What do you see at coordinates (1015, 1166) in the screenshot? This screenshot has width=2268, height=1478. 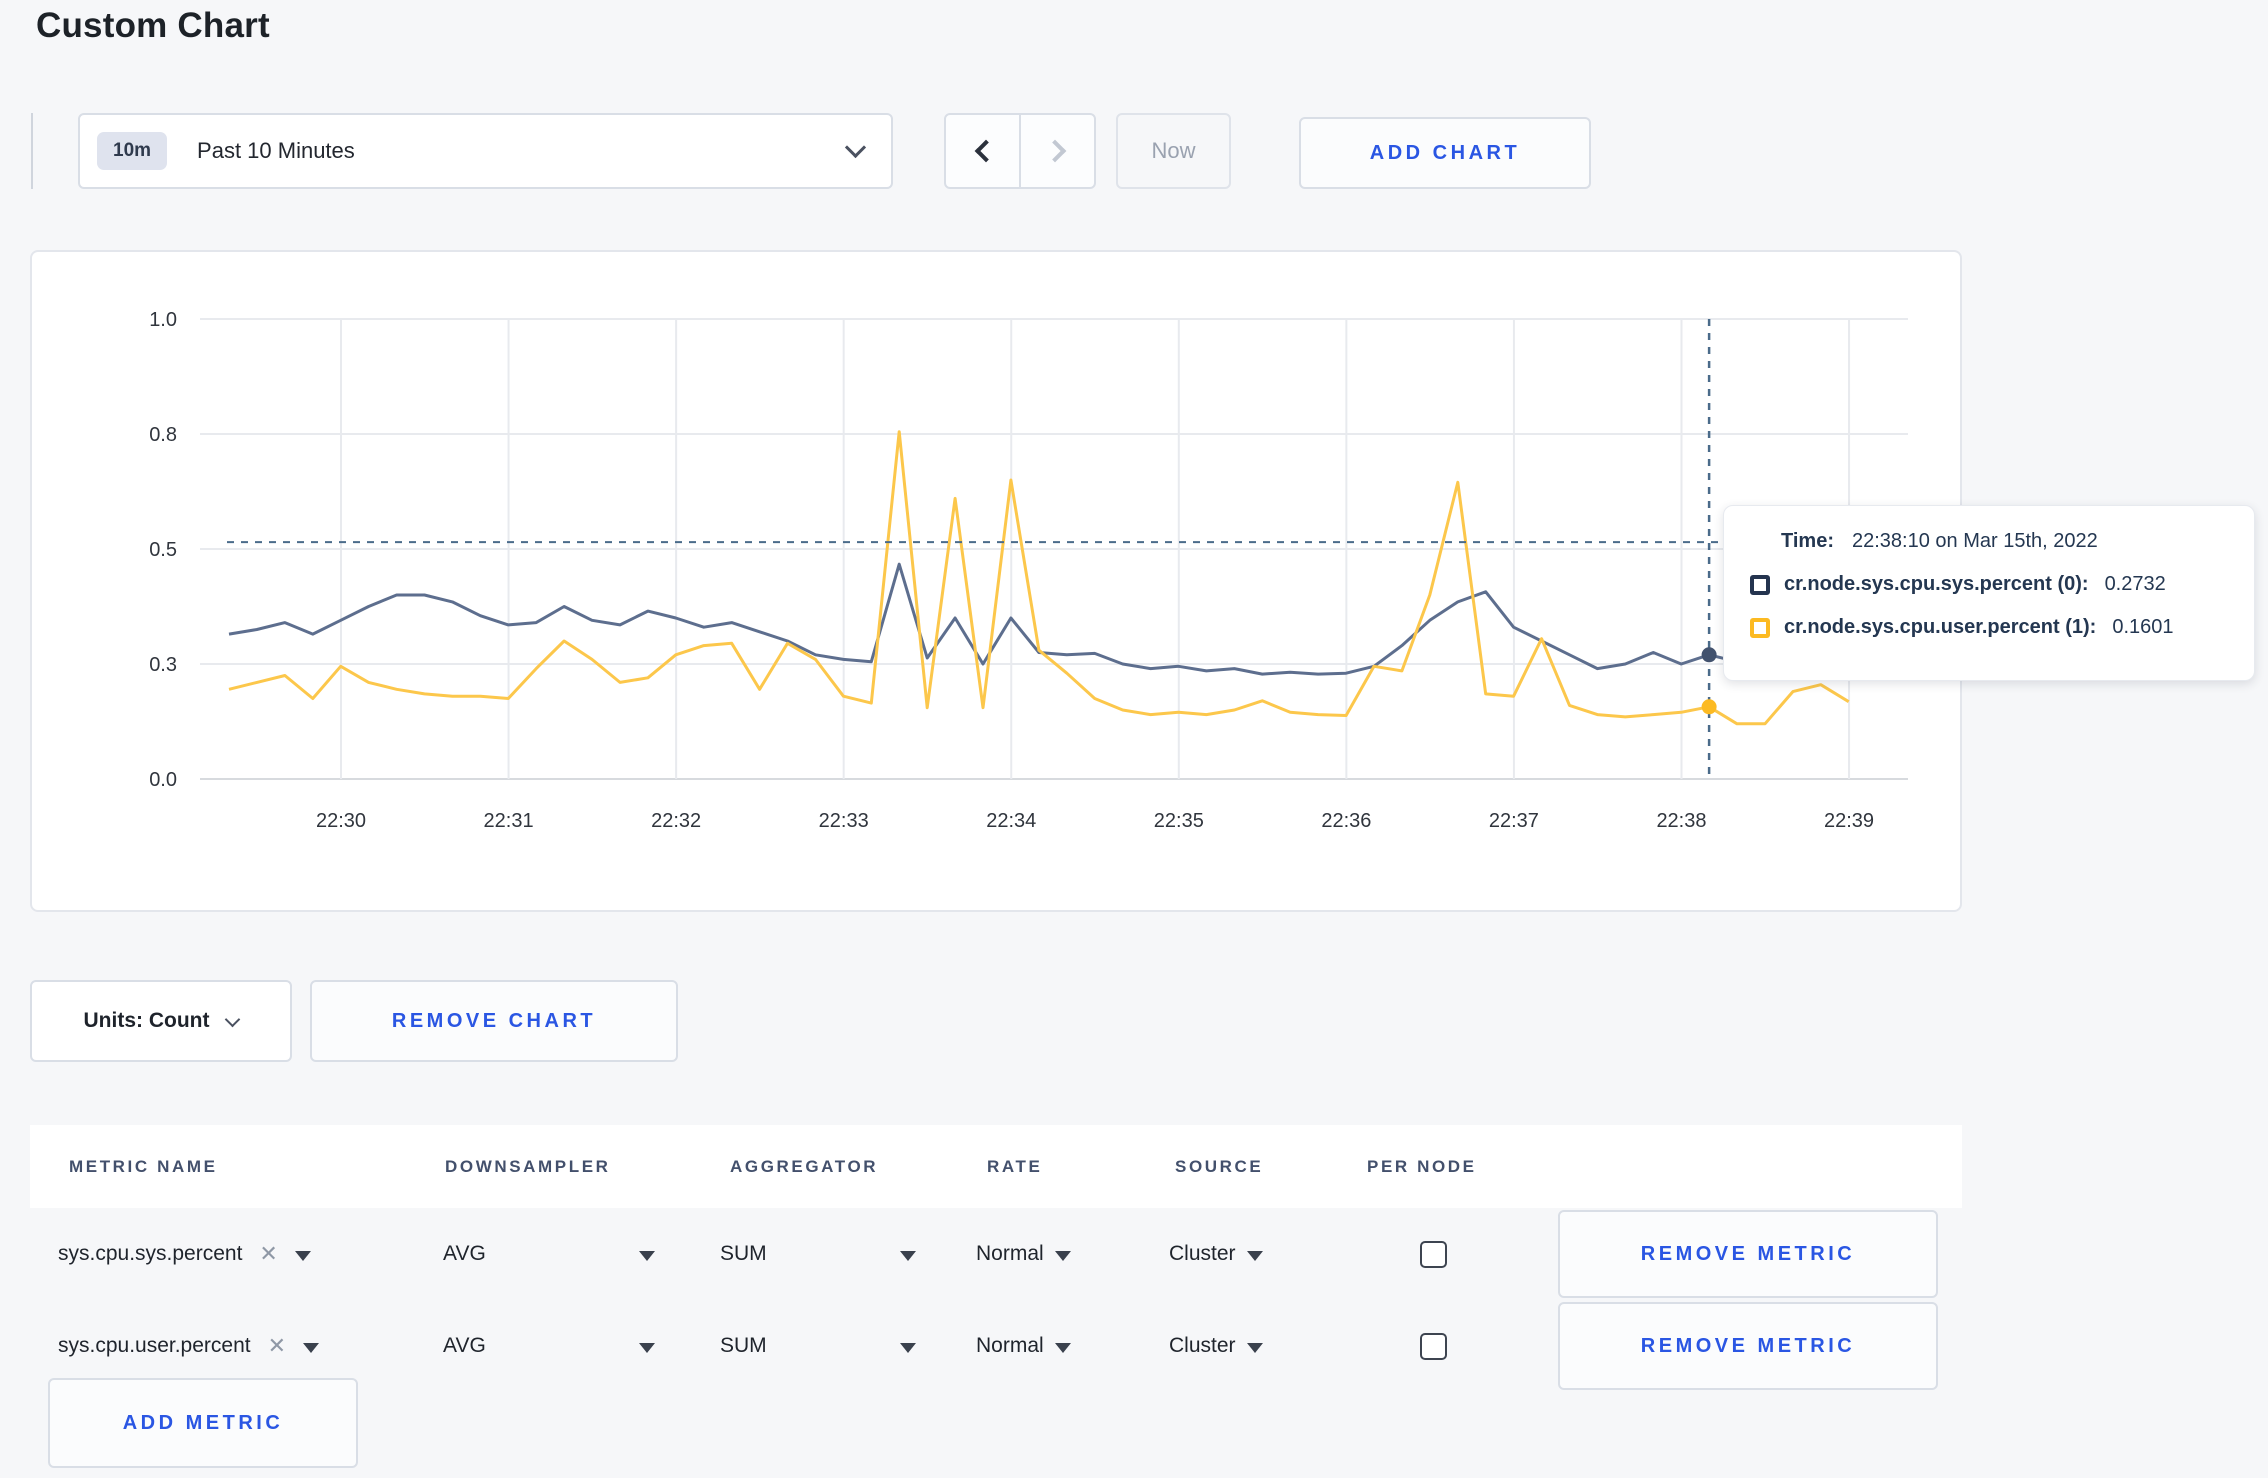 I see `col-header-rate: RATE` at bounding box center [1015, 1166].